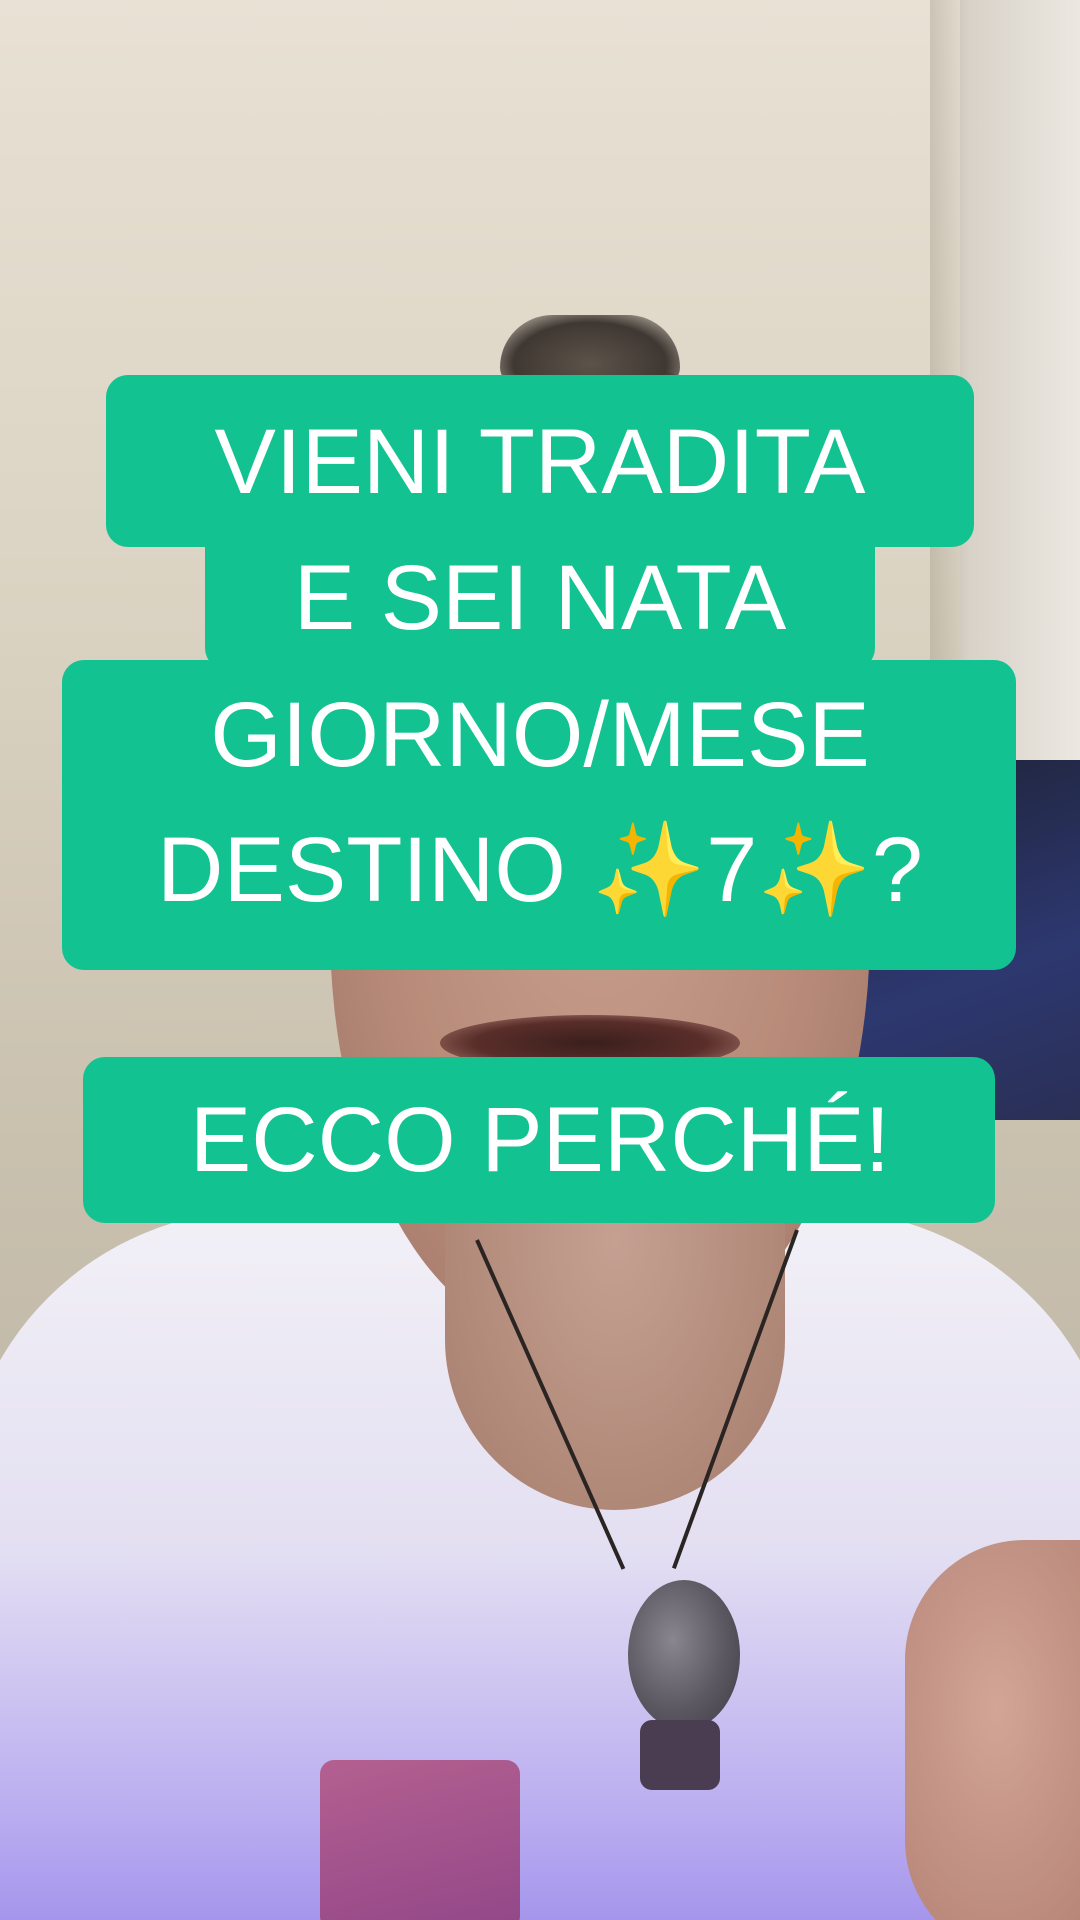 The height and width of the screenshot is (1920, 1080). Describe the element at coordinates (540, 462) in the screenshot. I see `caption-line-1: VIENI TRADITA` at that location.